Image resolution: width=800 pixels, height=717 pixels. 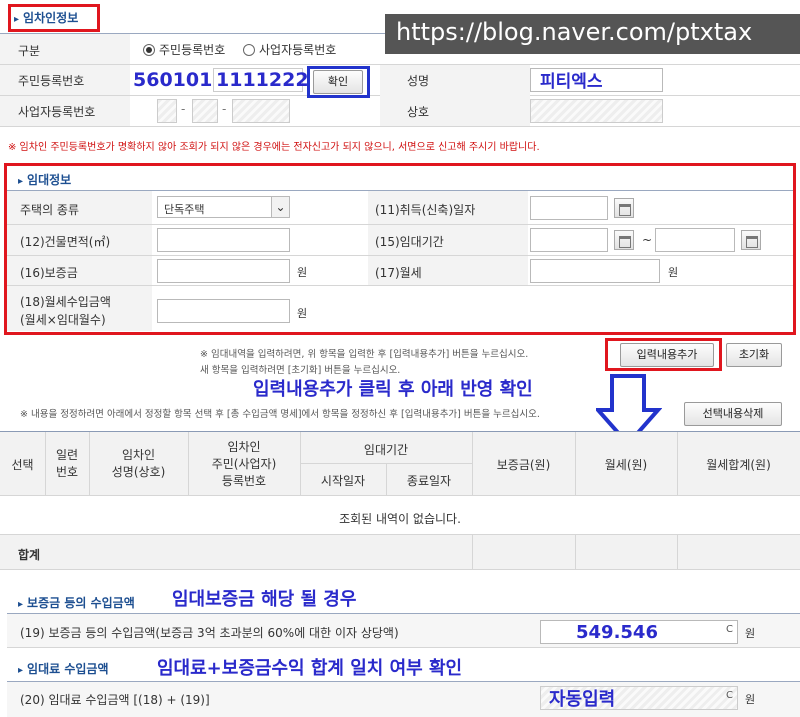 I want to click on radio-checked-icon, so click(x=149, y=49).